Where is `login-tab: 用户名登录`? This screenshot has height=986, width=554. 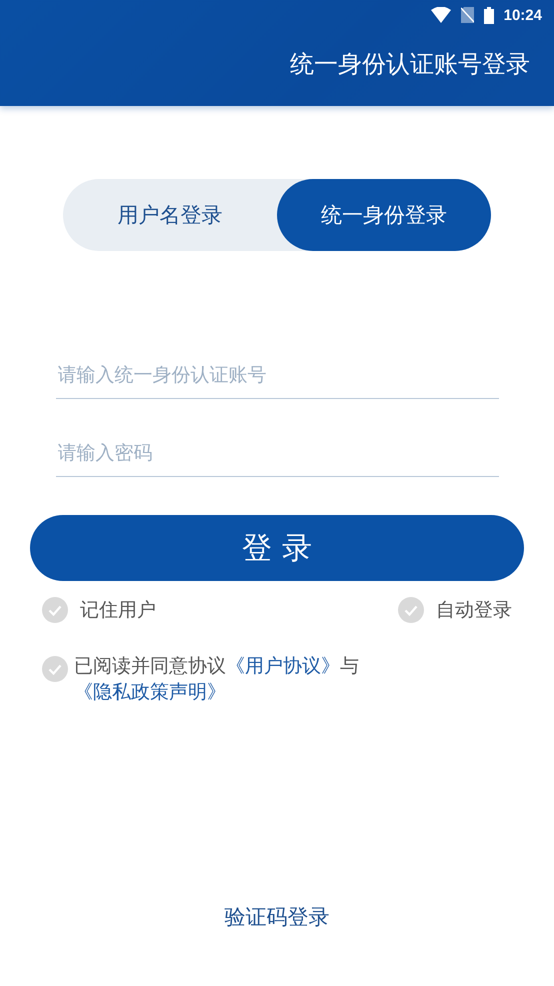 login-tab: 用户名登录 is located at coordinates (170, 215).